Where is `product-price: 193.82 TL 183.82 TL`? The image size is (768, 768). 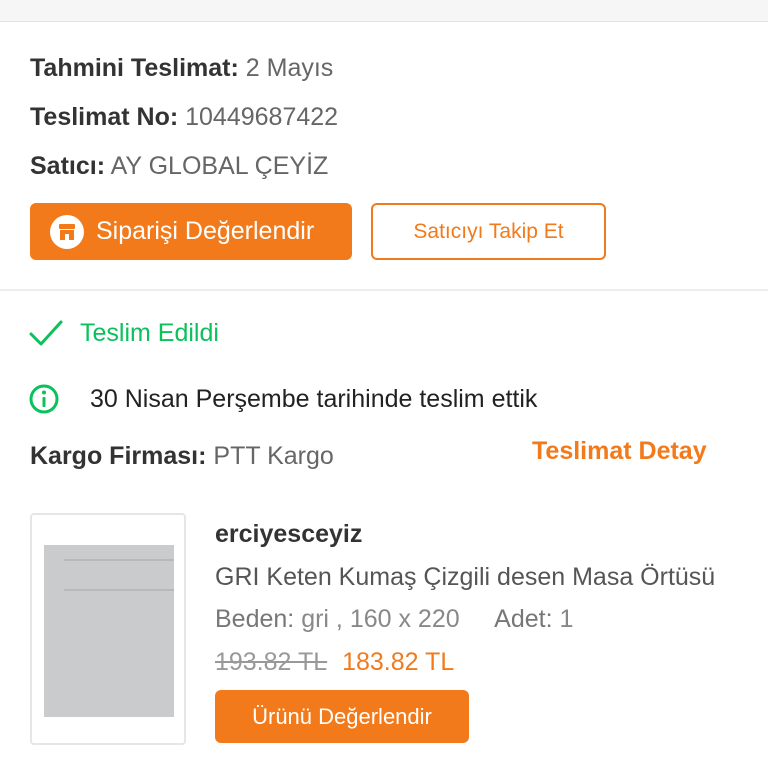 product-price: 193.82 TL 183.82 TL is located at coordinates (334, 662).